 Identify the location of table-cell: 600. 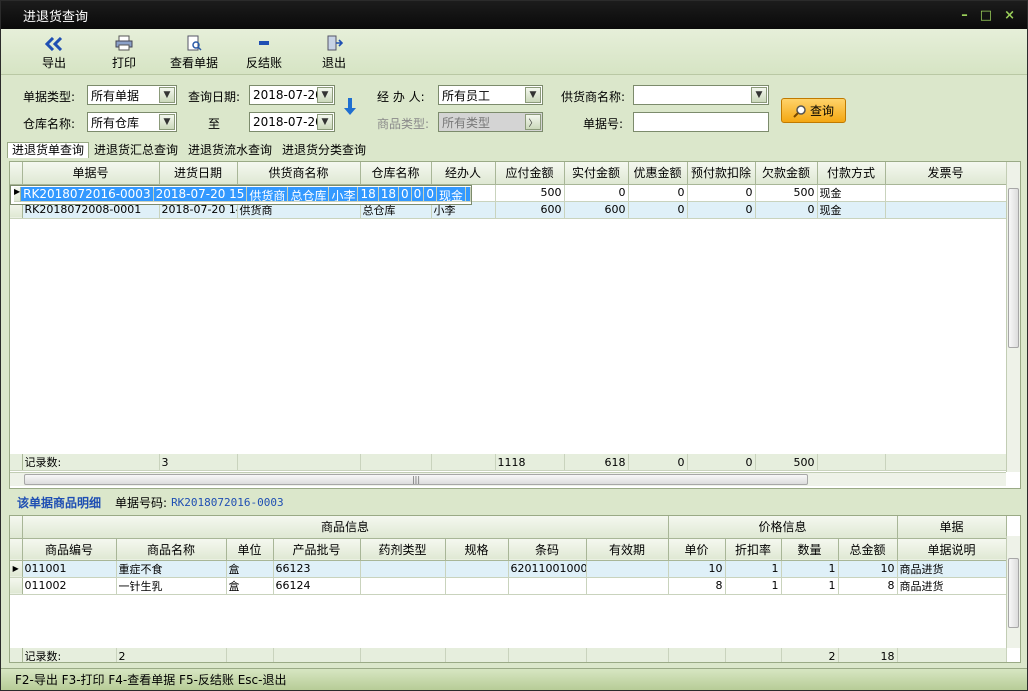
(530, 210).